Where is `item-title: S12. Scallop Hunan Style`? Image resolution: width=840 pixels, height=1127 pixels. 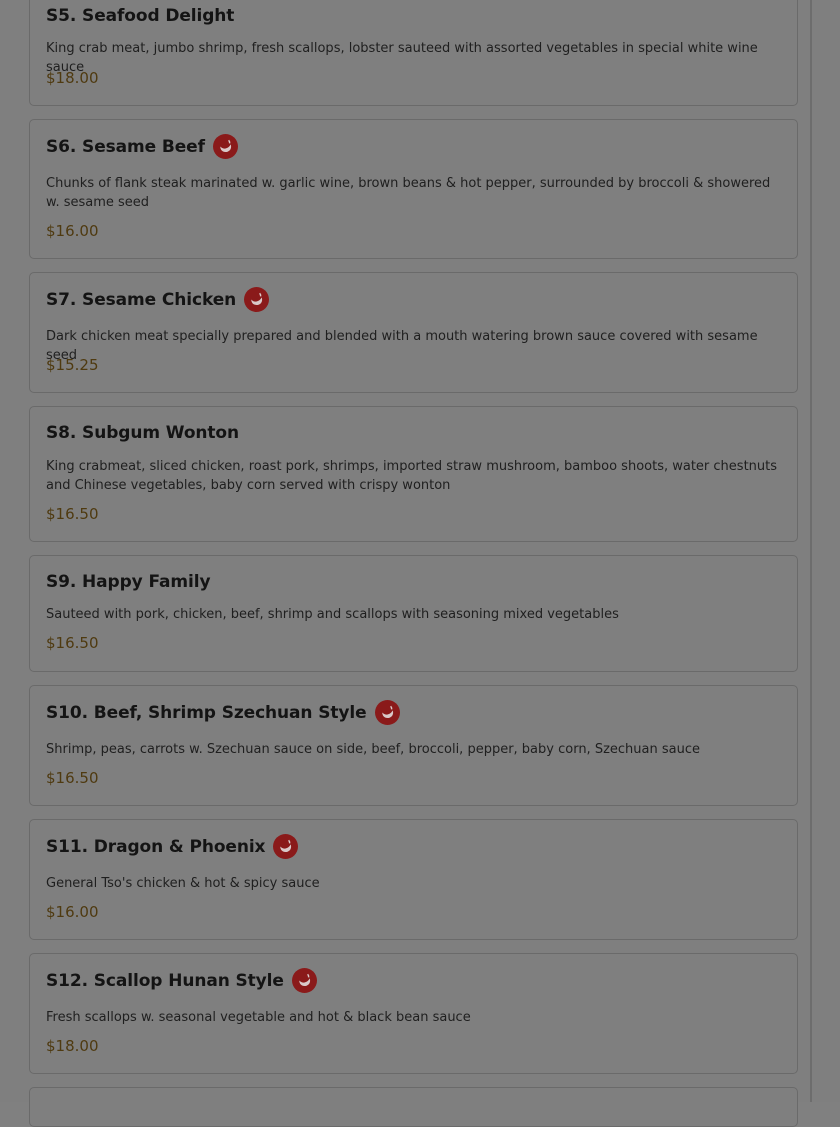 item-title: S12. Scallop Hunan Style is located at coordinates (165, 980).